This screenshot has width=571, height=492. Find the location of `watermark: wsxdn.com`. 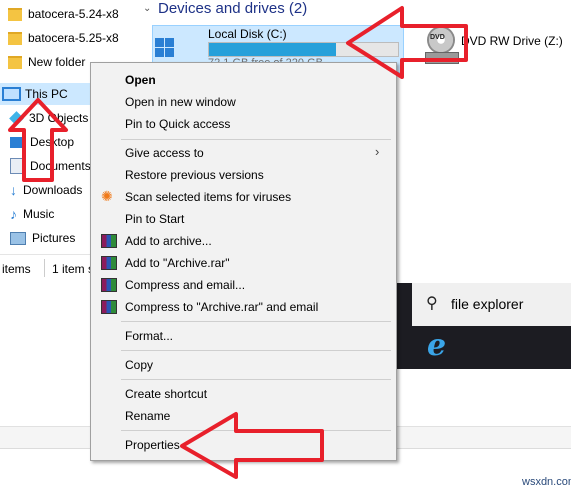

watermark: wsxdn.com is located at coordinates (546, 482).